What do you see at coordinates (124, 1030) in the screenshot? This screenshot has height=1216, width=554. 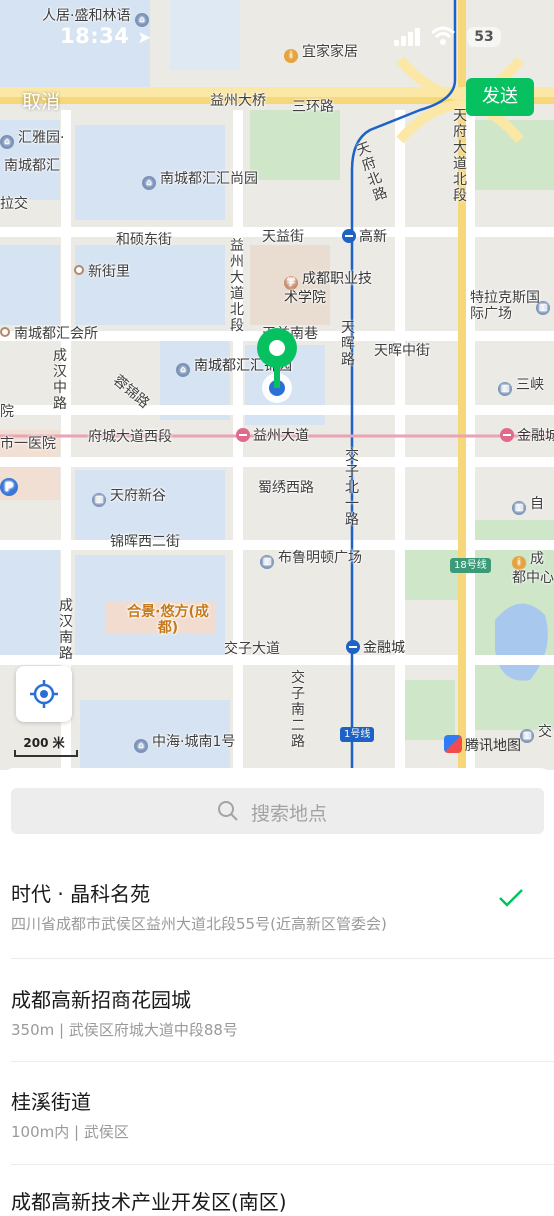 I see `result-address: 350m | 武侯区府城大道中段88号` at bounding box center [124, 1030].